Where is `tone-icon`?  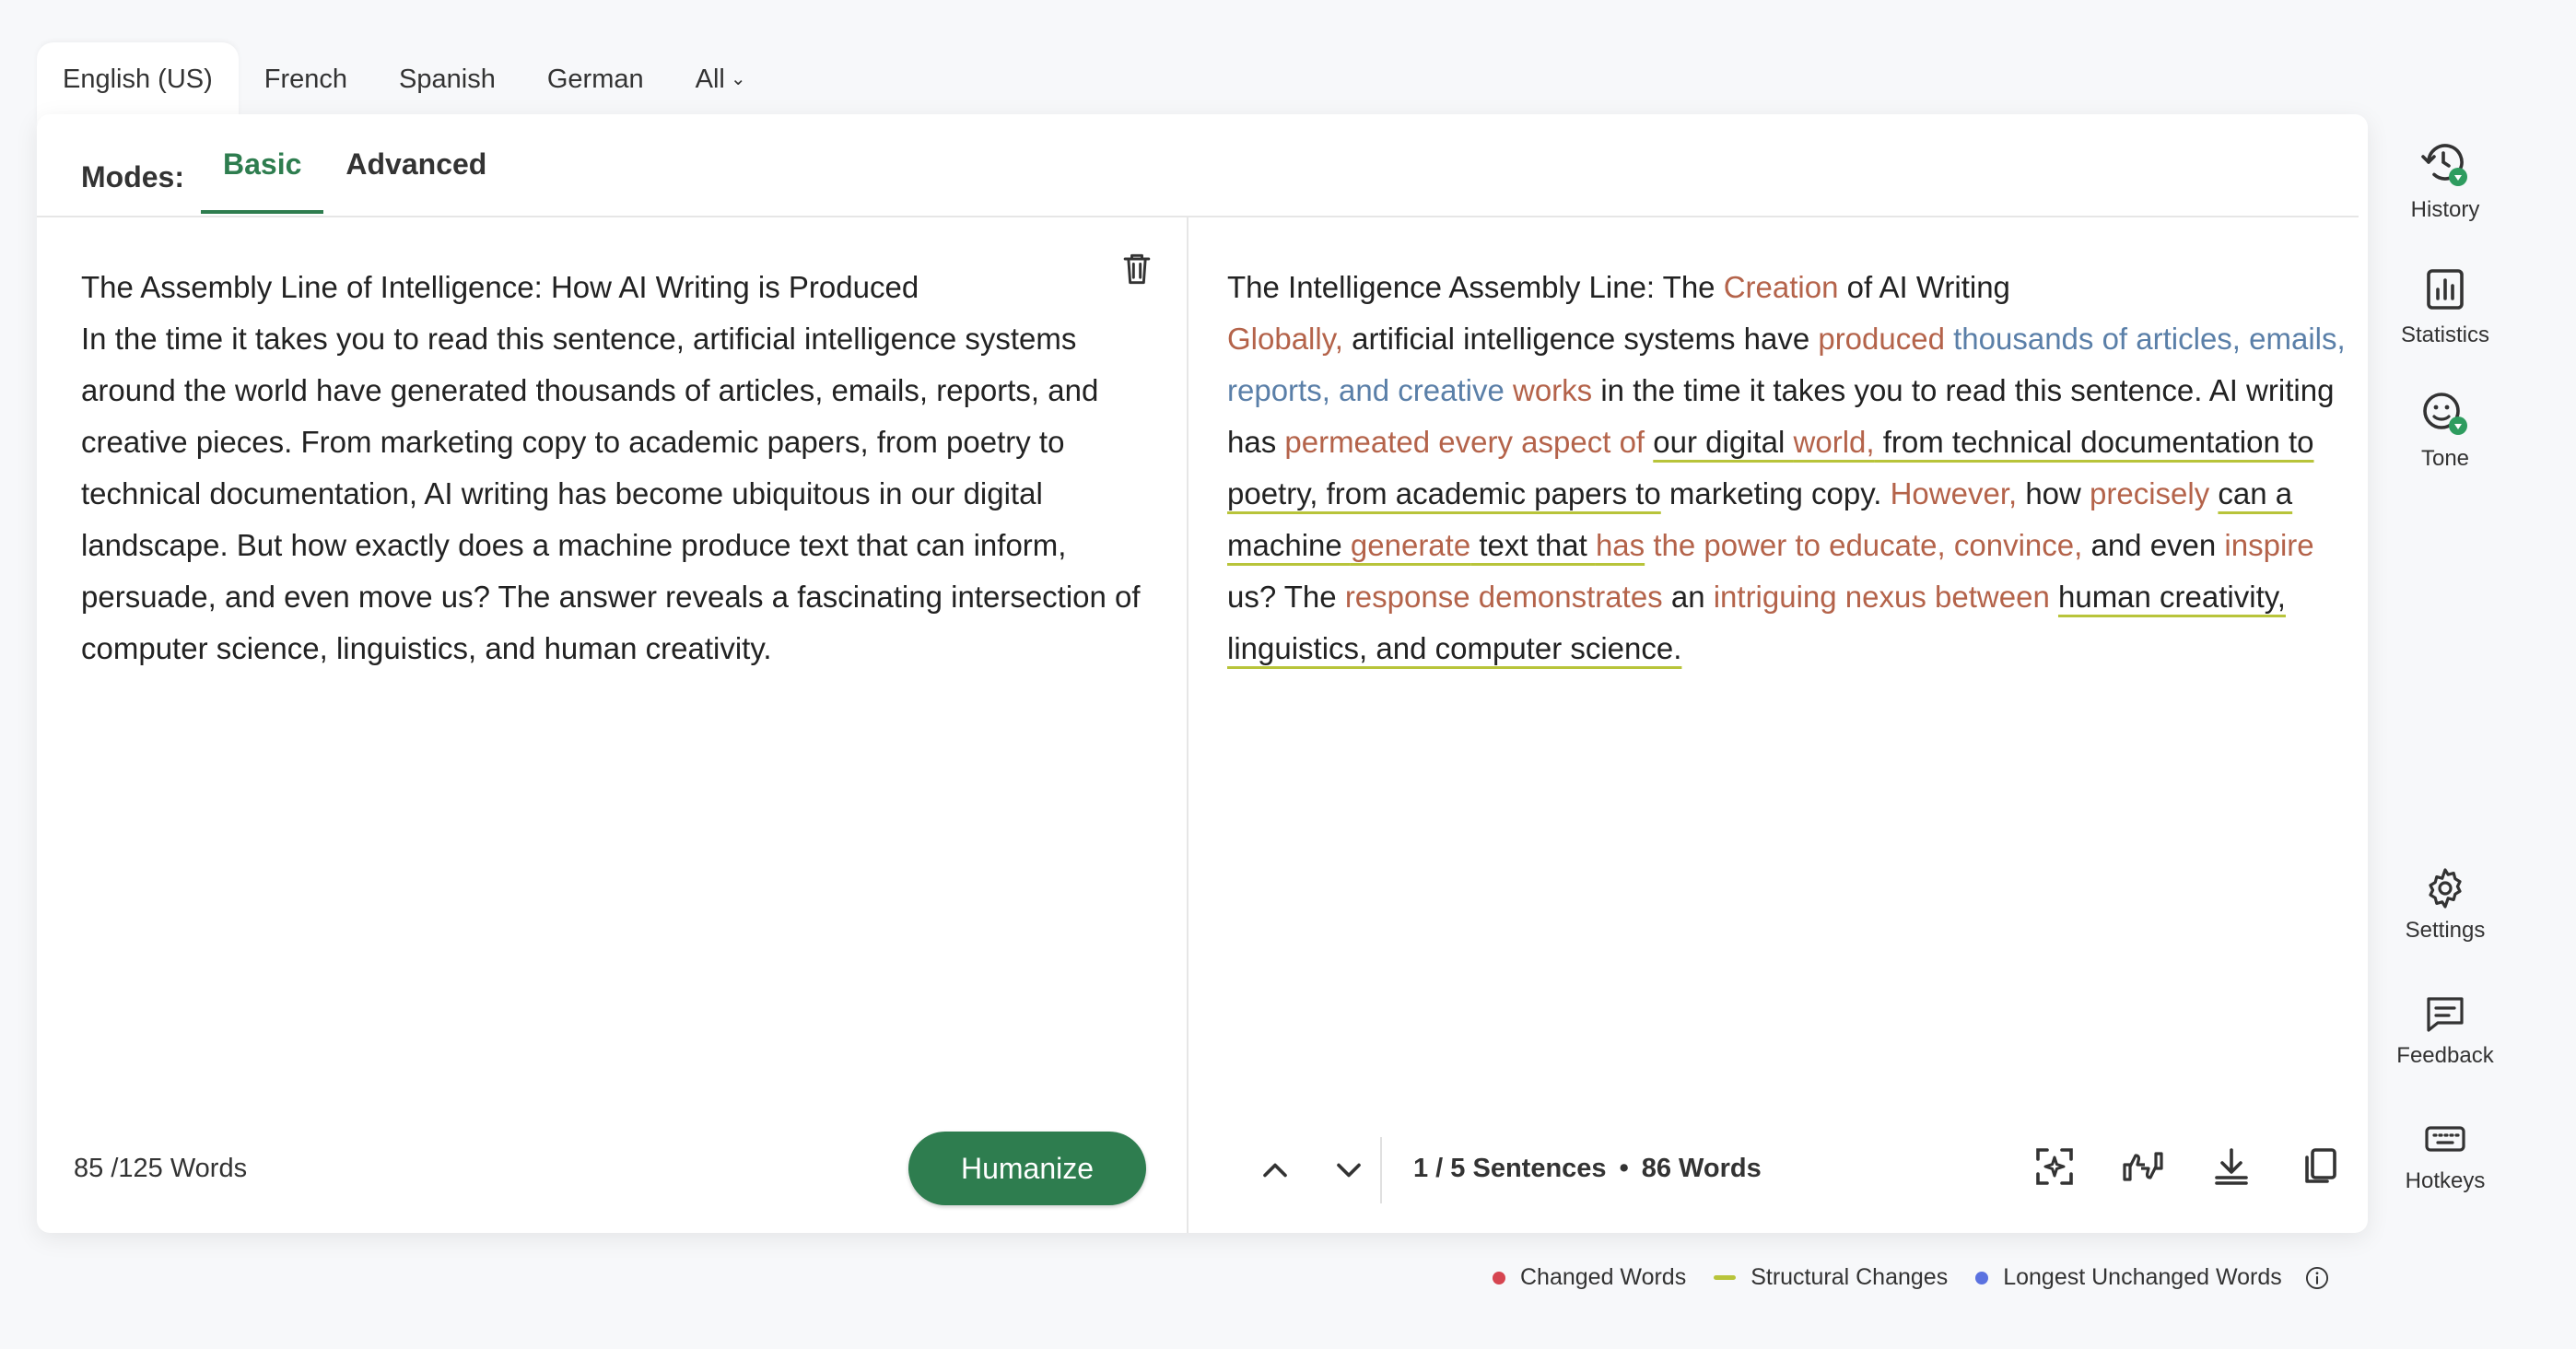
tone-icon is located at coordinates (2445, 414).